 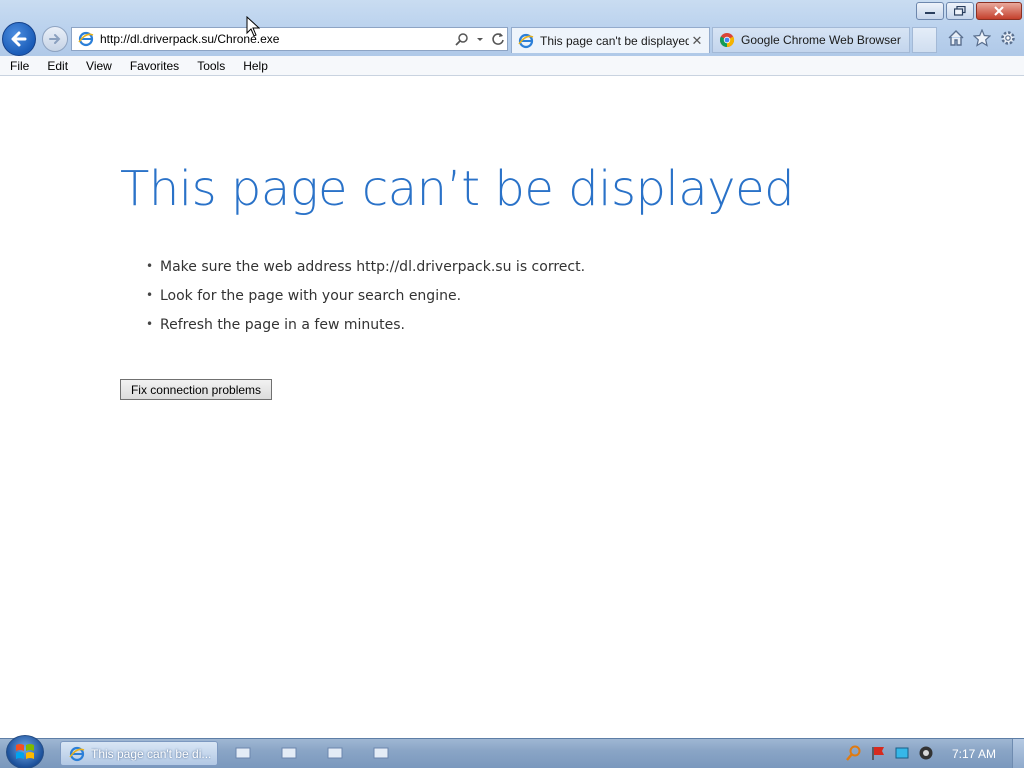 What do you see at coordinates (974, 754) in the screenshot?
I see `system-clock: 7:17 AM` at bounding box center [974, 754].